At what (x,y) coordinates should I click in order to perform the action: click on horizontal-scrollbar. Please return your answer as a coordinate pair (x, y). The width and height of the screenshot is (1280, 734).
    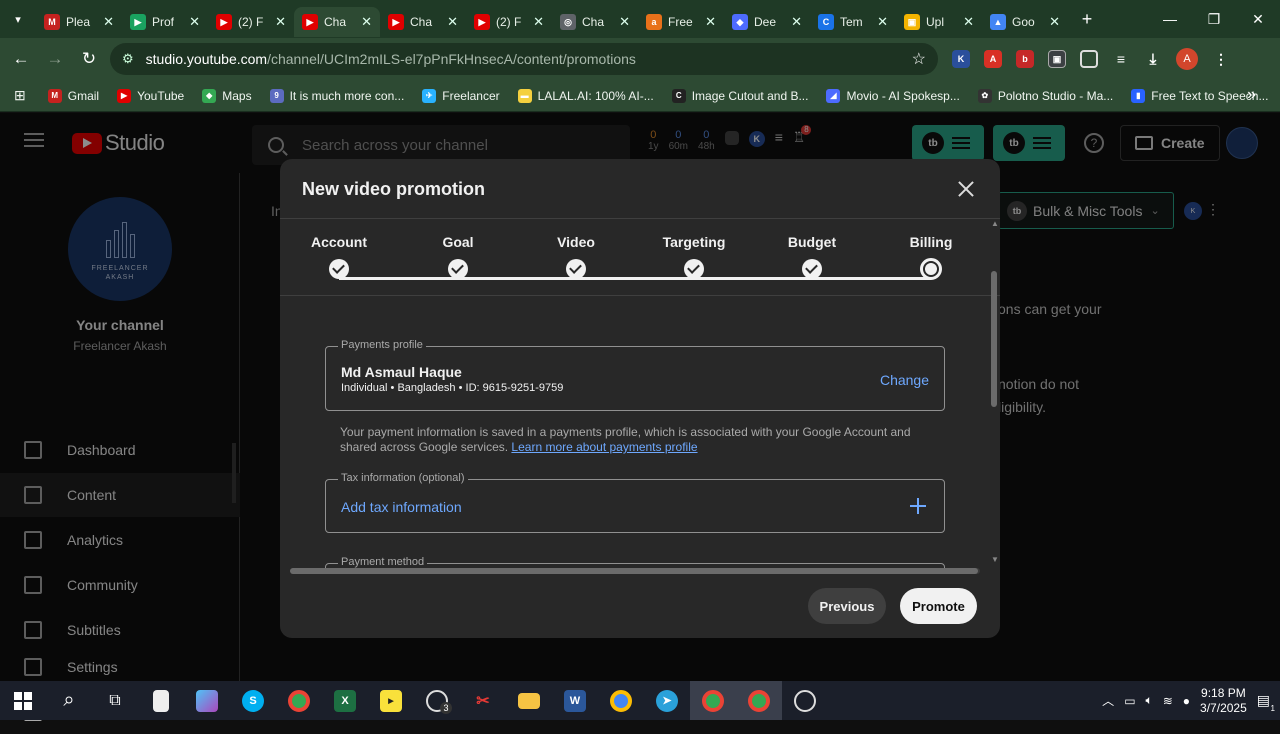
    Looking at the image, I should click on (635, 571).